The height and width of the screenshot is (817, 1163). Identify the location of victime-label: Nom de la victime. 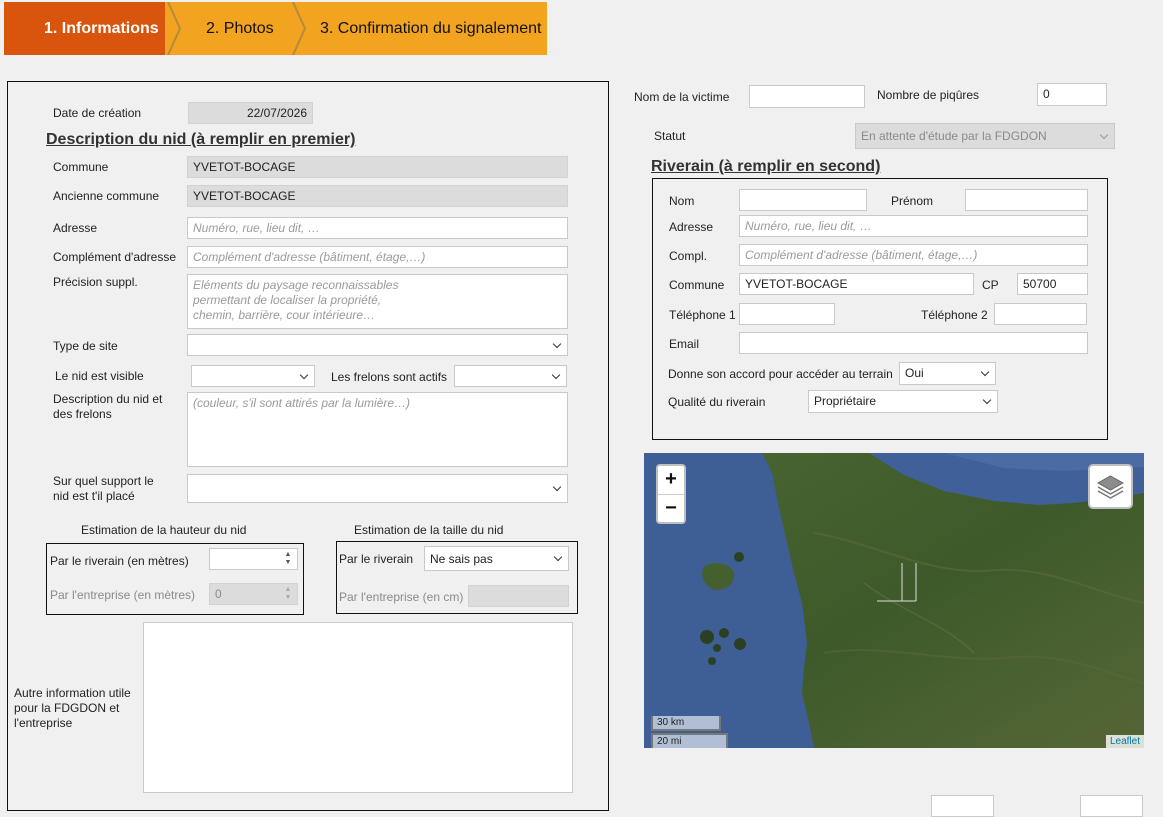
(682, 97).